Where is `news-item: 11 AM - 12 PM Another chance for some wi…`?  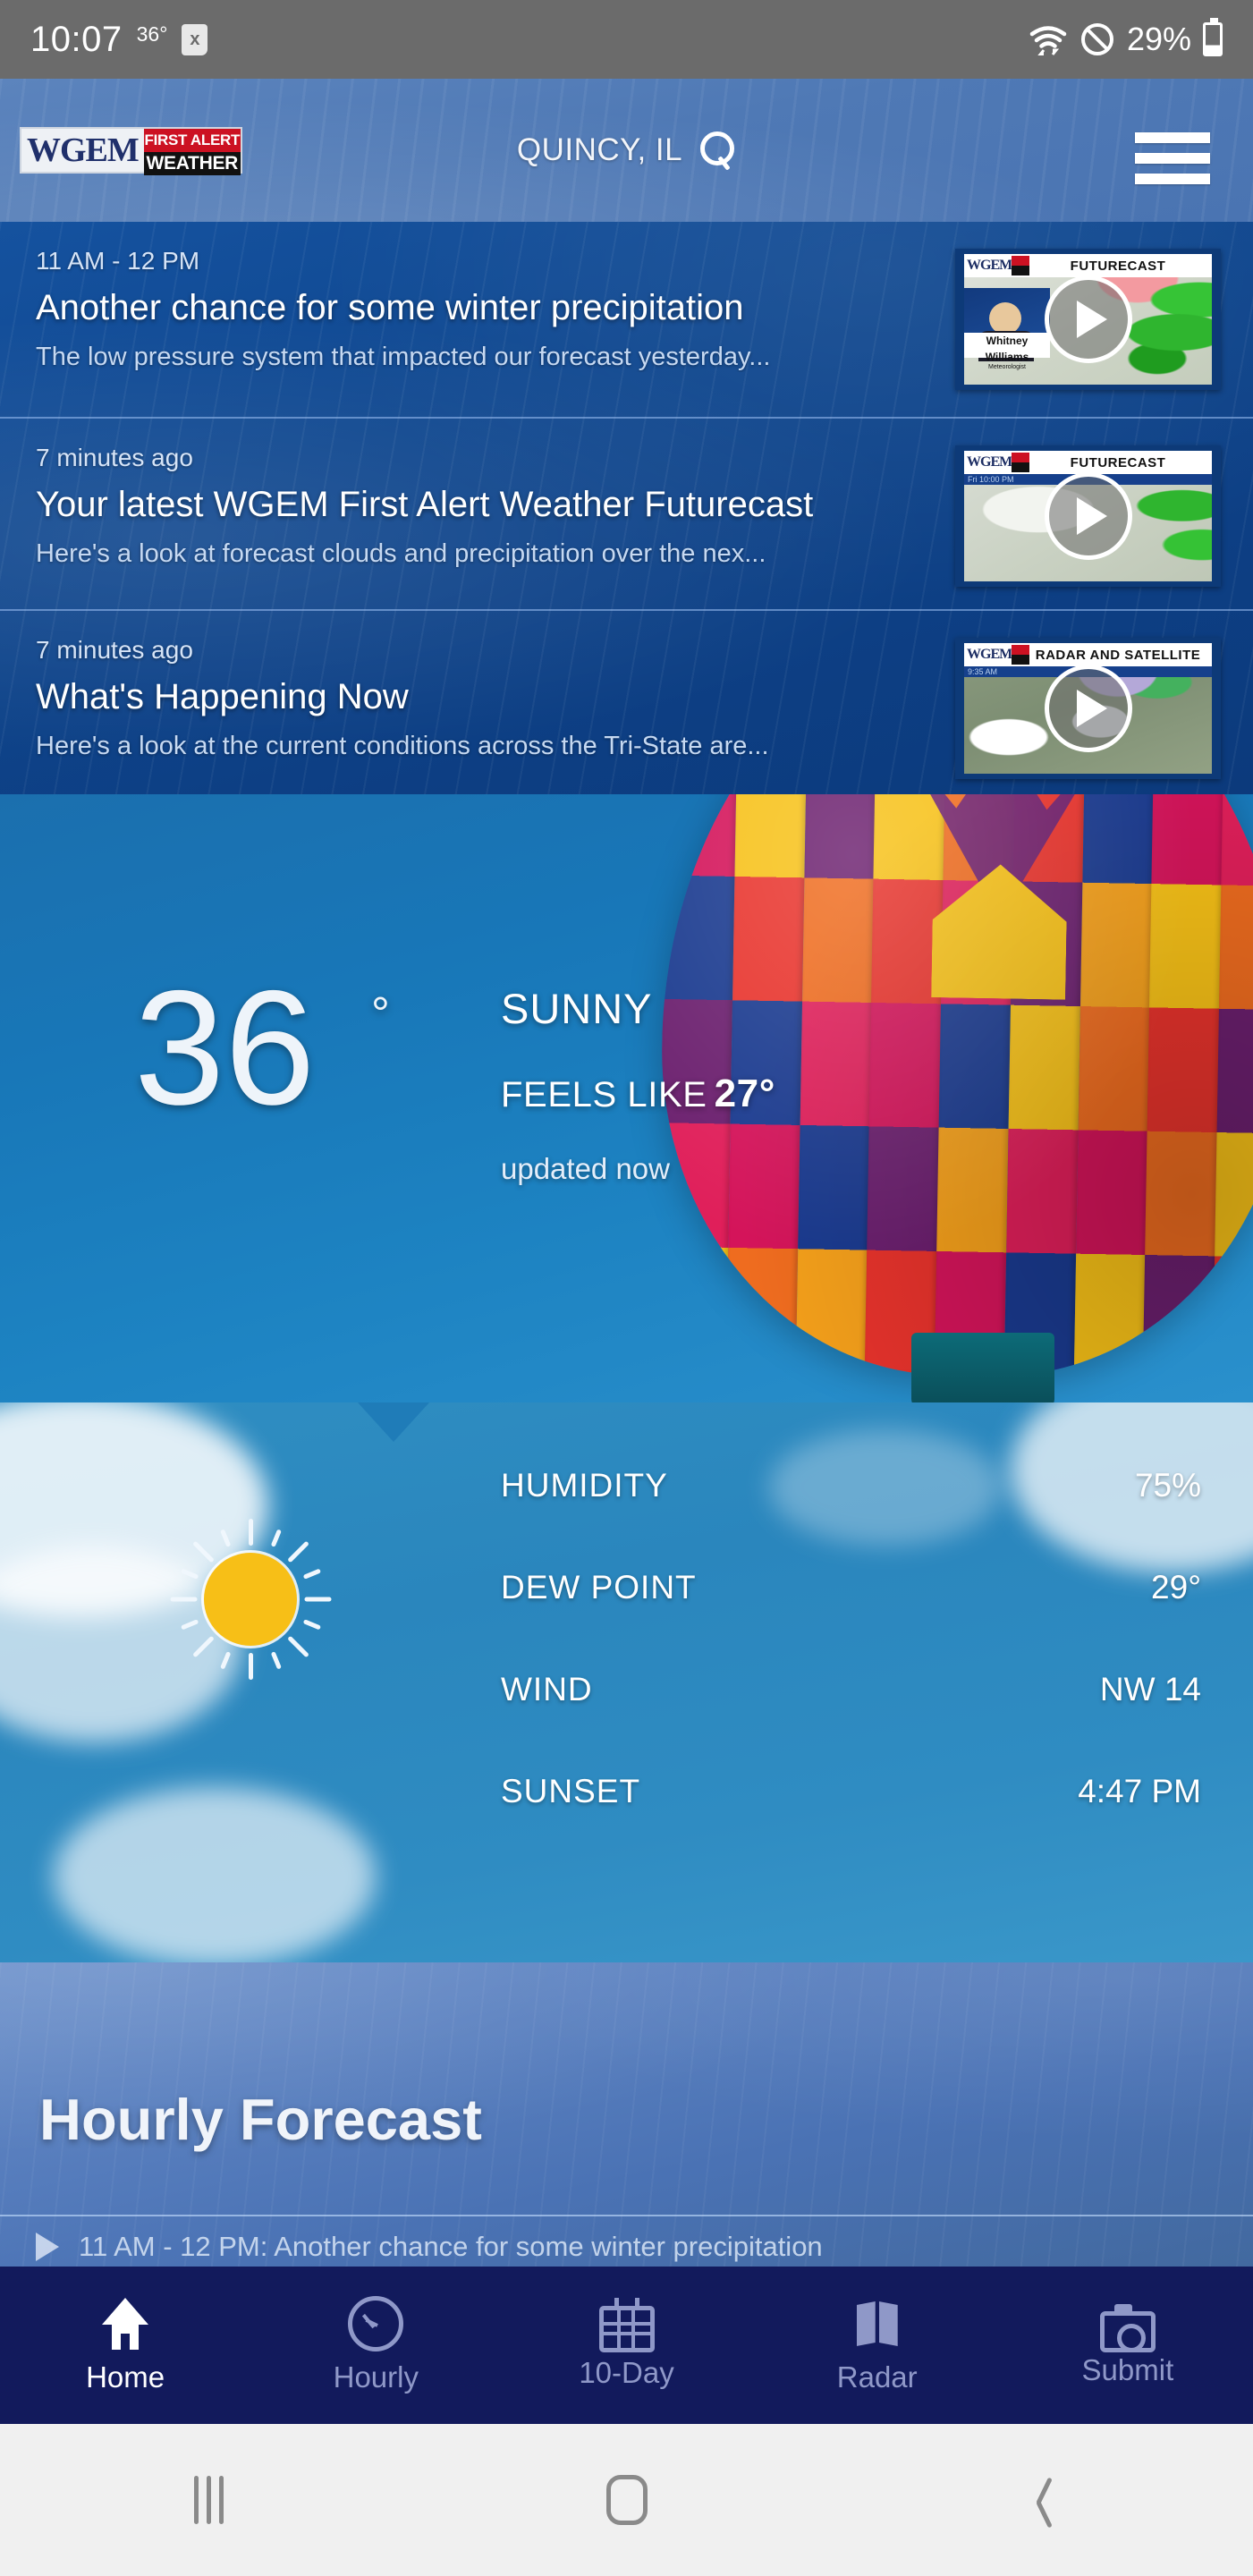
news-item: 11 AM - 12 PM Another chance for some wi… is located at coordinates (626, 320).